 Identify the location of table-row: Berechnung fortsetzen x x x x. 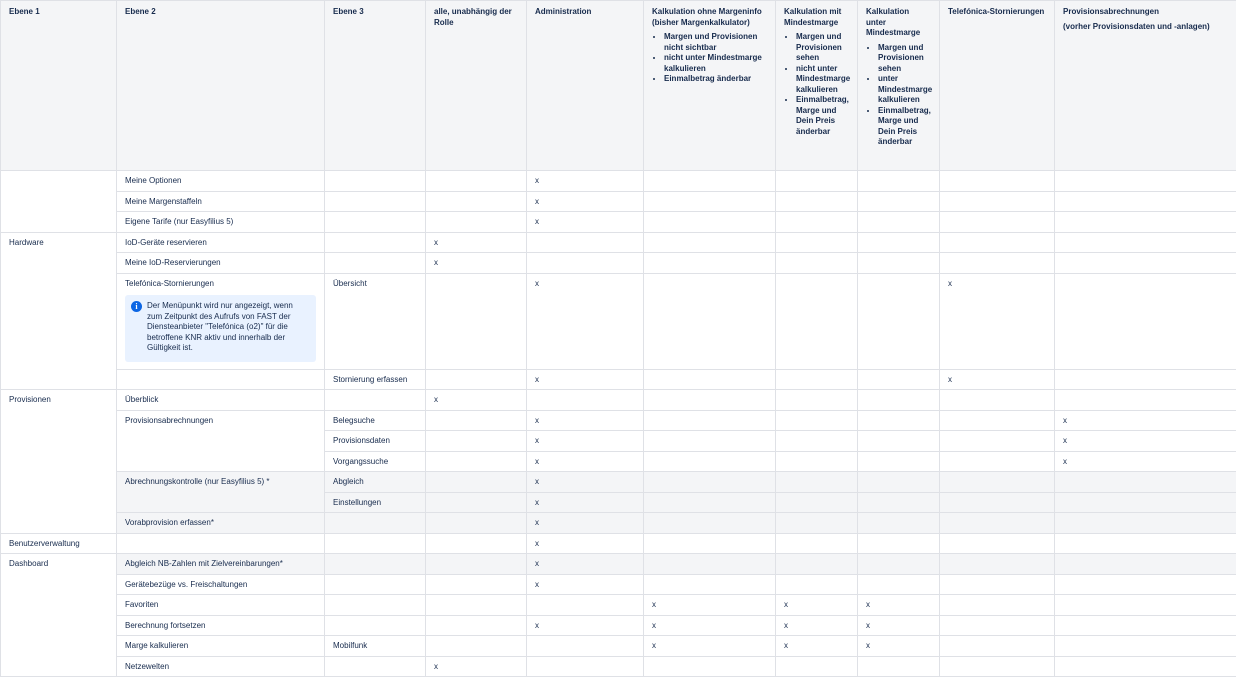
(618, 625).